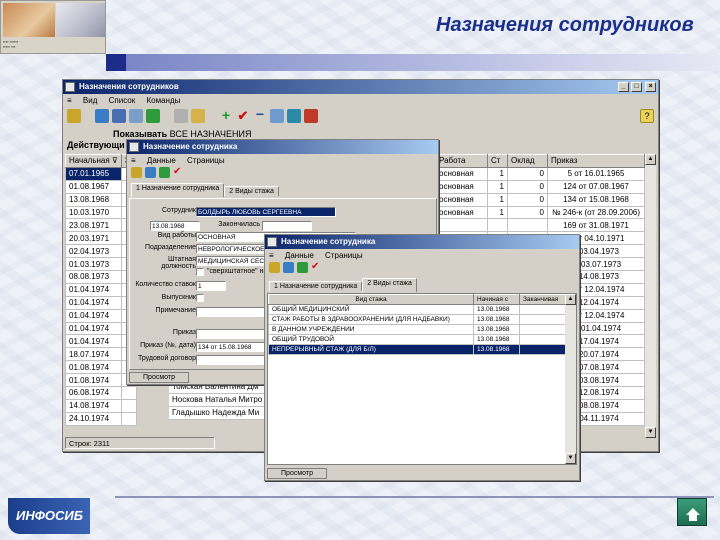  Describe the element at coordinates (133, 160) in the screenshot. I see `dialog1-system-menu-icon: ≡` at that location.